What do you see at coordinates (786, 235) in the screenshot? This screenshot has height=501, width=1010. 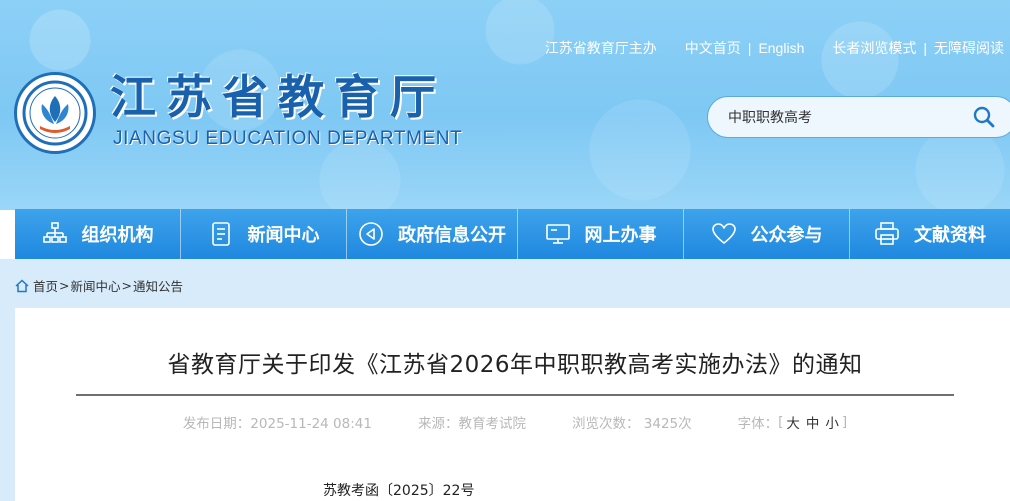 I see `nav-label: 公众参与` at bounding box center [786, 235].